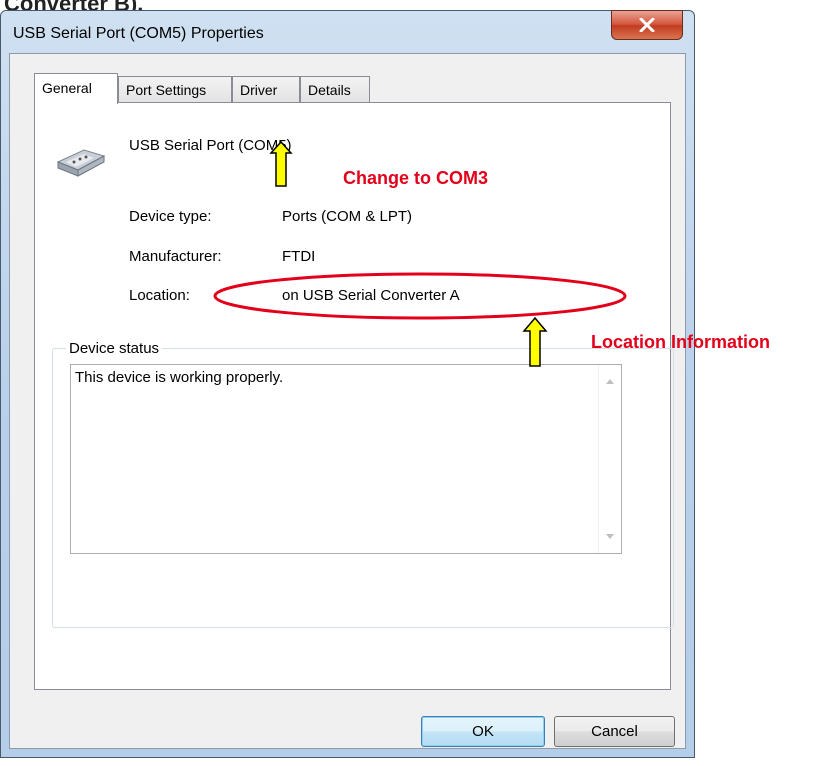 The image size is (823, 766). What do you see at coordinates (420, 253) in the screenshot?
I see `annotation-overlay` at bounding box center [420, 253].